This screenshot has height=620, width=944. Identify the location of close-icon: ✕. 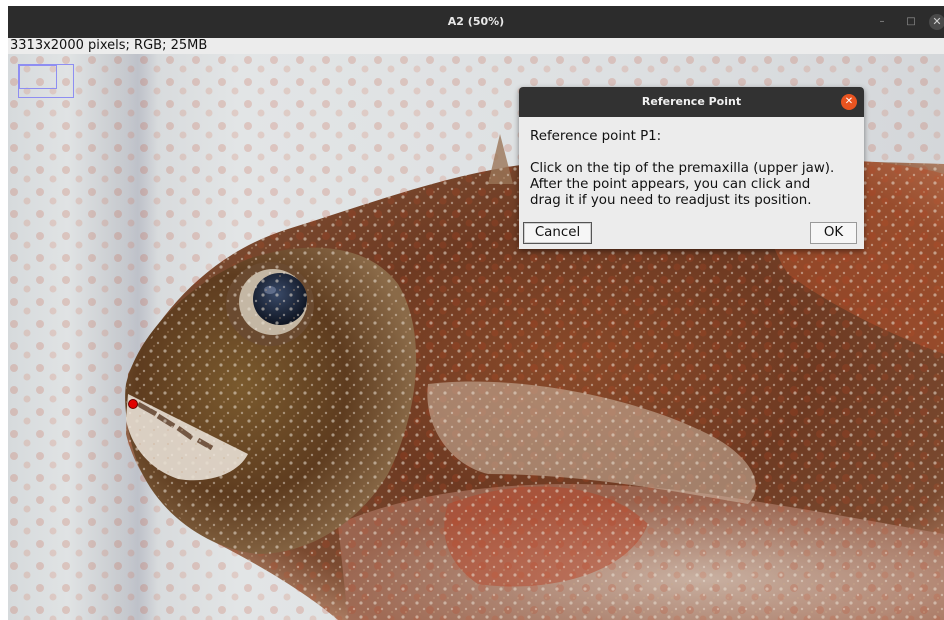
(936, 22).